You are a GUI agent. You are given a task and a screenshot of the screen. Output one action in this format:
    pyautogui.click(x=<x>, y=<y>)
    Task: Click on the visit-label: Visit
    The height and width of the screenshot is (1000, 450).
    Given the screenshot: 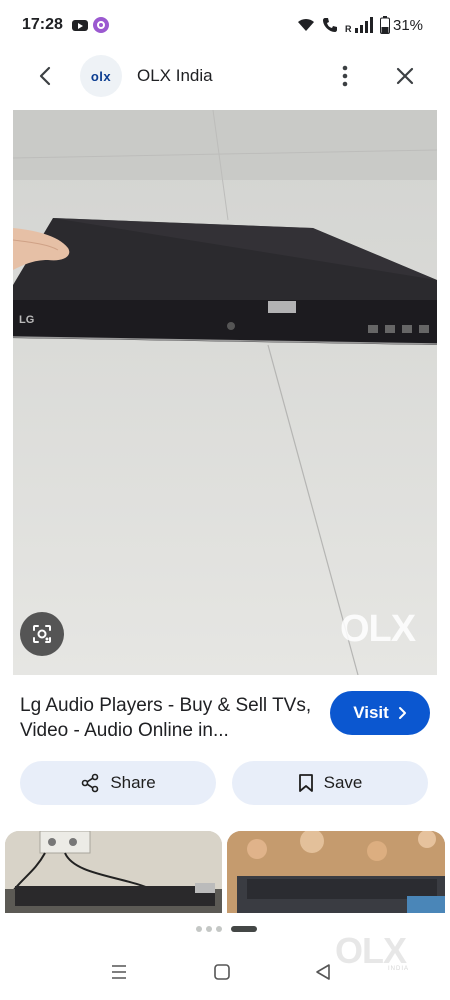 What is the action you would take?
    pyautogui.click(x=371, y=712)
    